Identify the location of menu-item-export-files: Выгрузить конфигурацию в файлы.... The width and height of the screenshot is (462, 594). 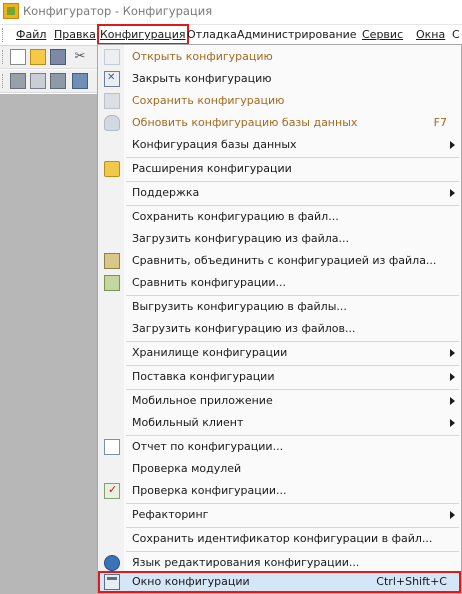
(279, 307).